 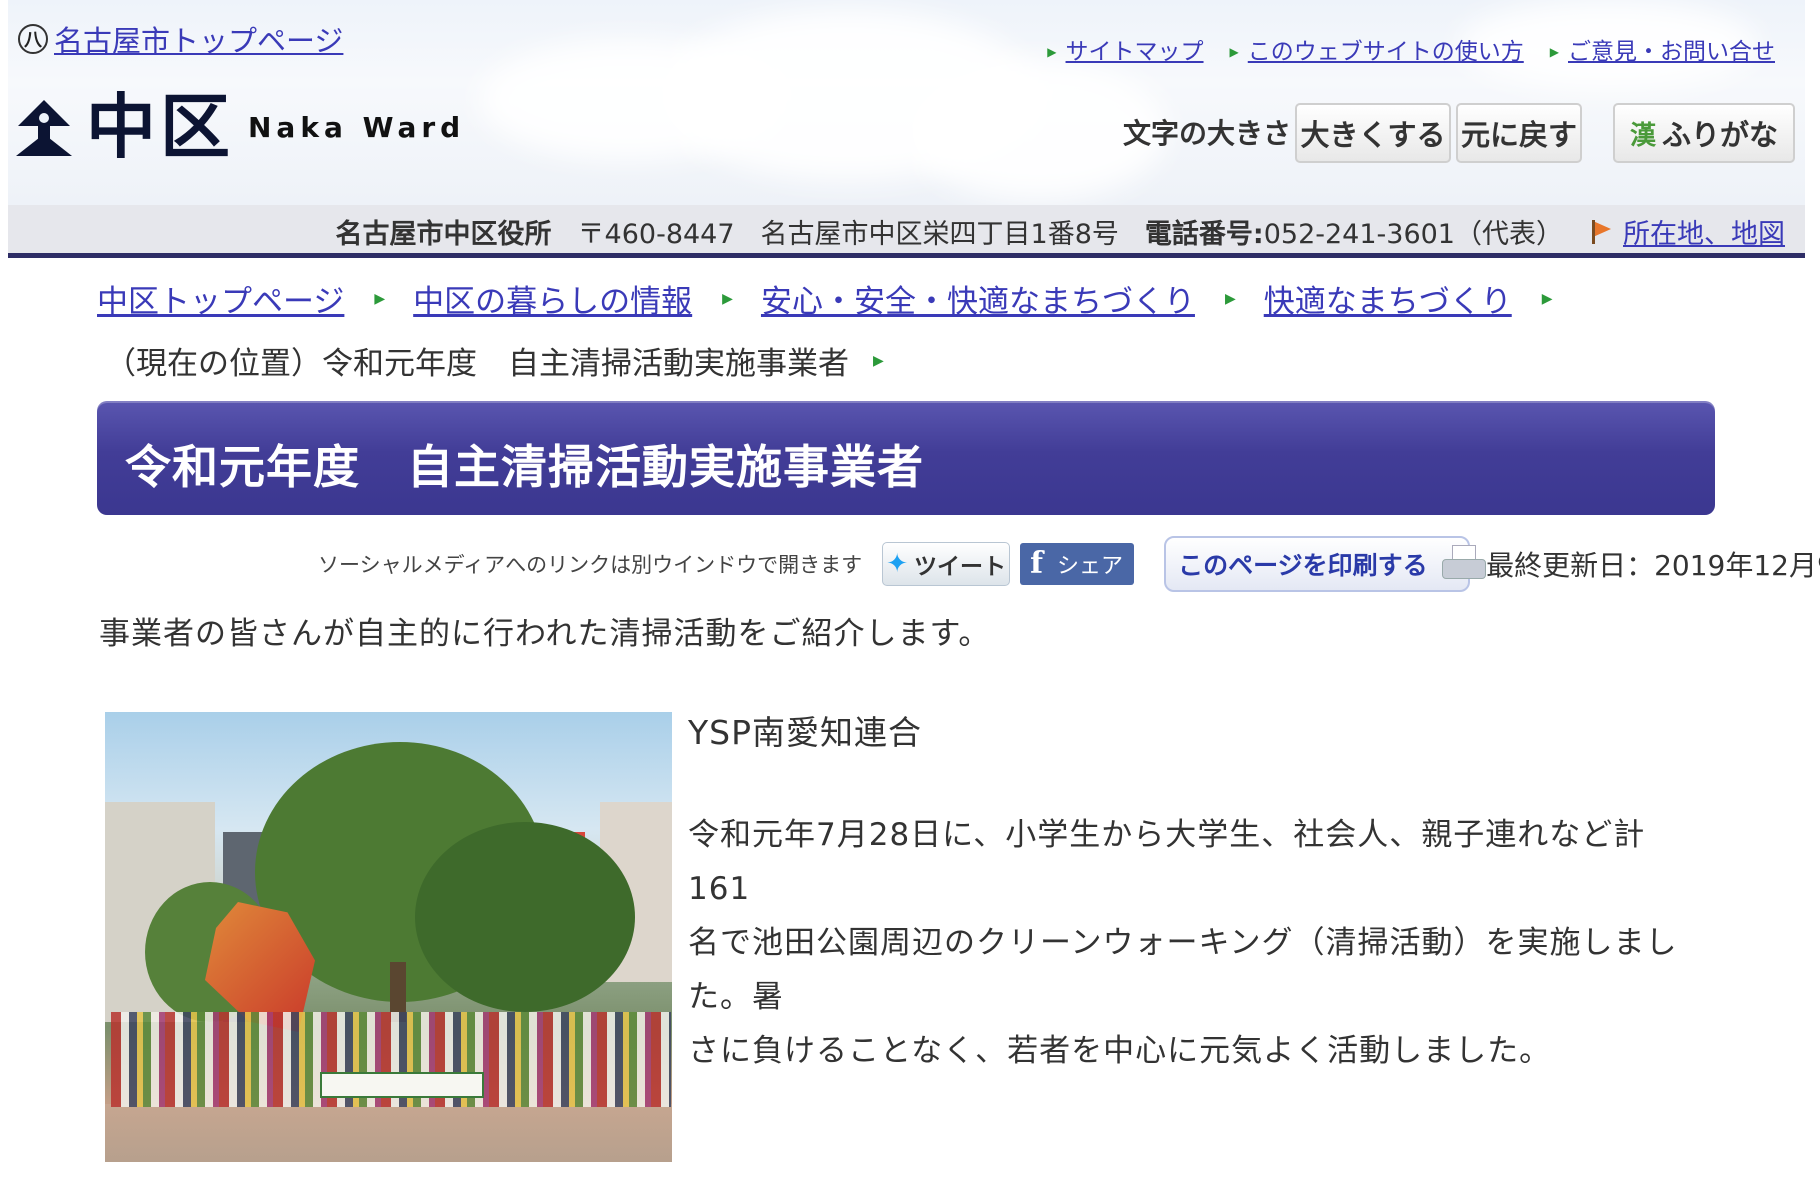 What do you see at coordinates (238, 127) in the screenshot?
I see `naka-ward-logo: 中区 Naka Ward` at bounding box center [238, 127].